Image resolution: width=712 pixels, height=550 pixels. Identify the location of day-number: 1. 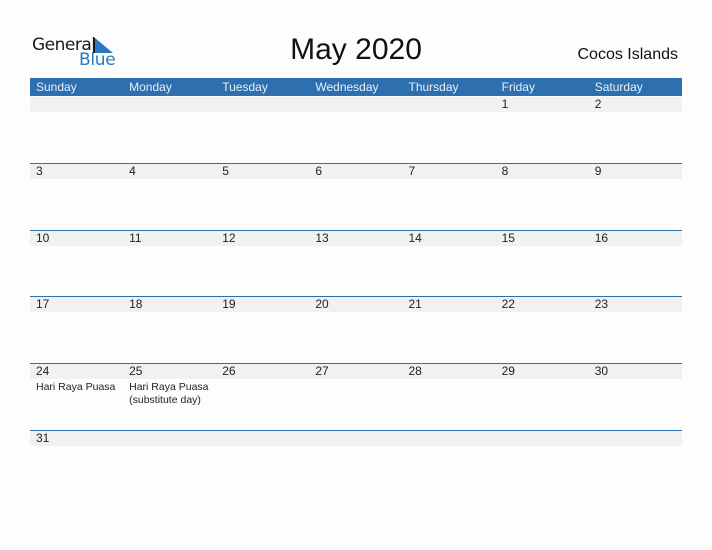
(505, 104).